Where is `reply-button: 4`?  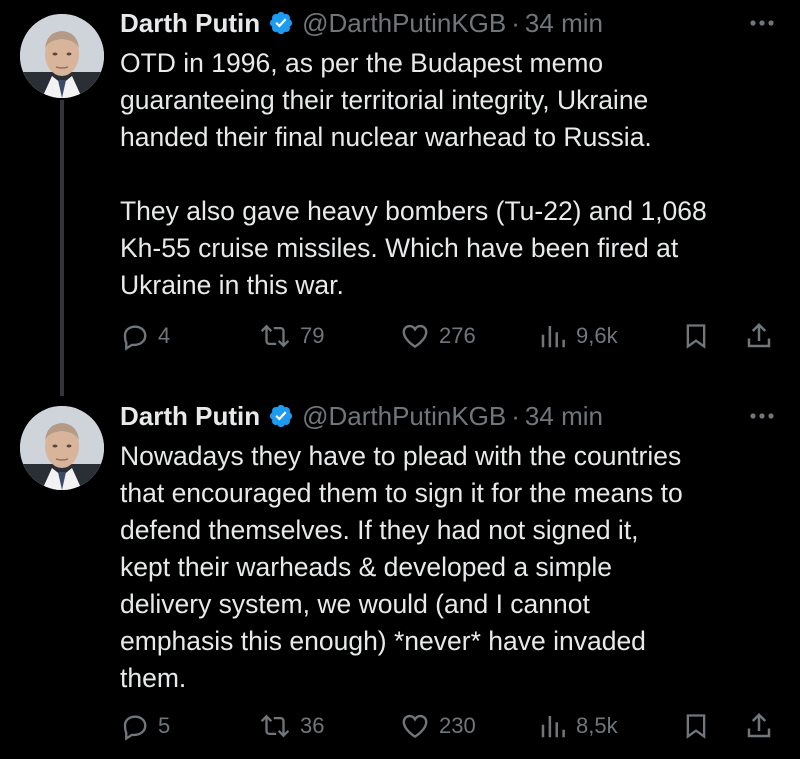
reply-button: 4 is located at coordinates (145, 336).